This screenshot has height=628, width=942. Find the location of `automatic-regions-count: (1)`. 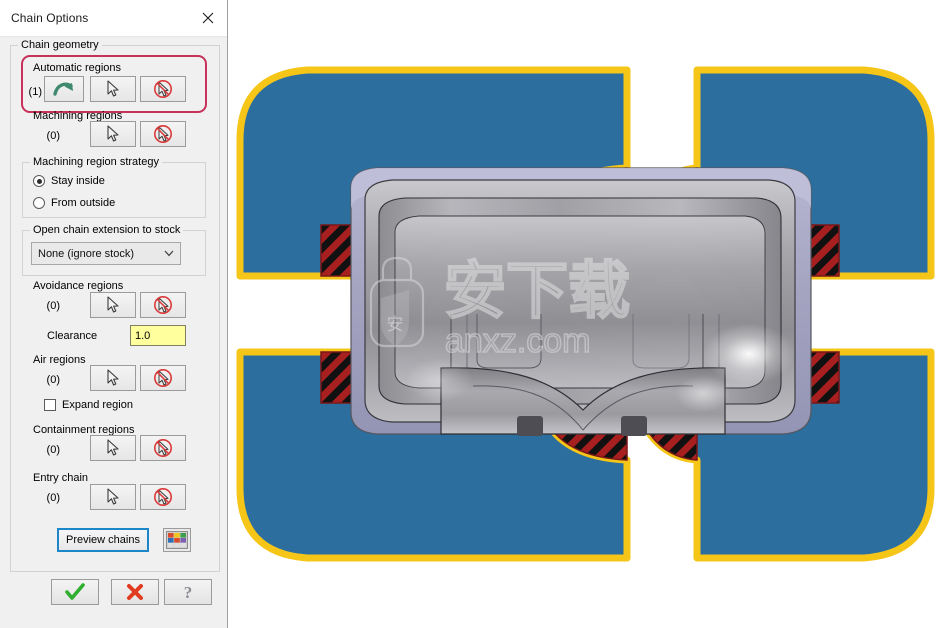

automatic-regions-count: (1) is located at coordinates (35, 92).